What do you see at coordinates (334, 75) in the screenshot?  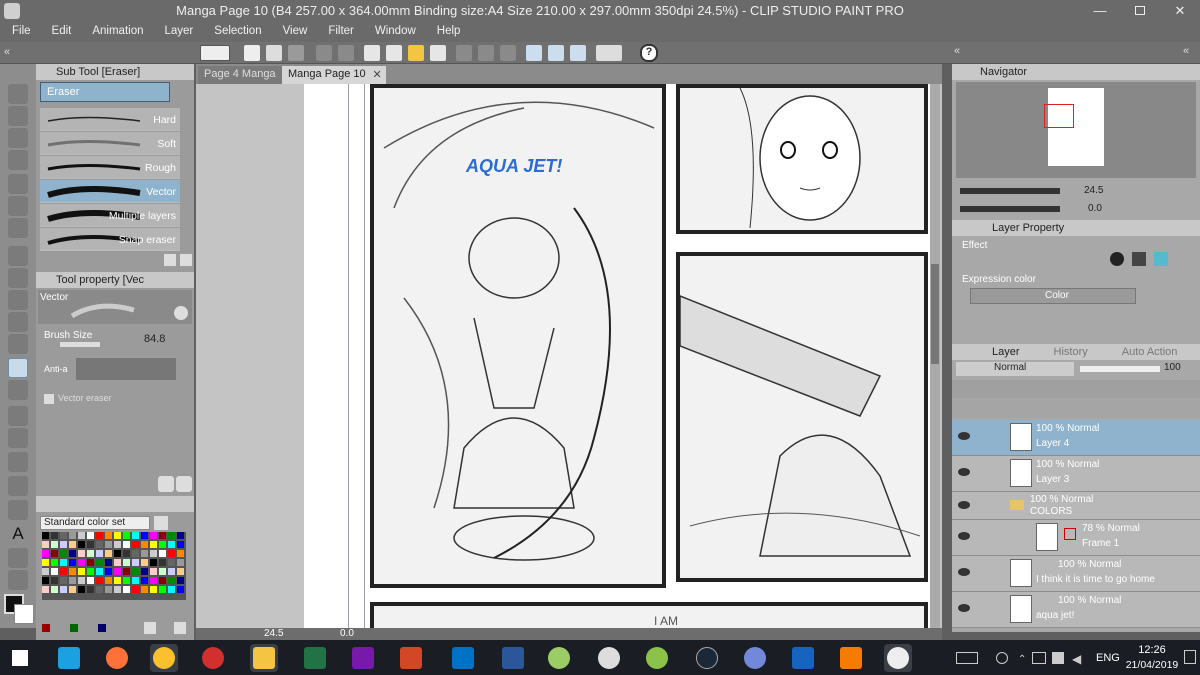 I see `tab-manga-page-10: Manga Page 10 ✕` at bounding box center [334, 75].